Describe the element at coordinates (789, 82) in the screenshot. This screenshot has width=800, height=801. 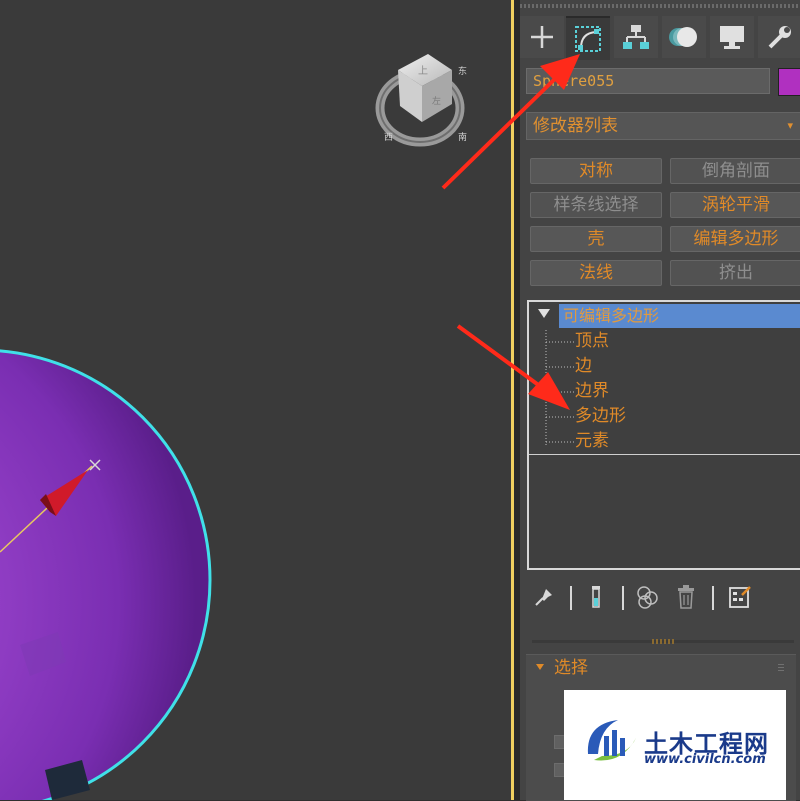
I see `object-color-swatch` at that location.